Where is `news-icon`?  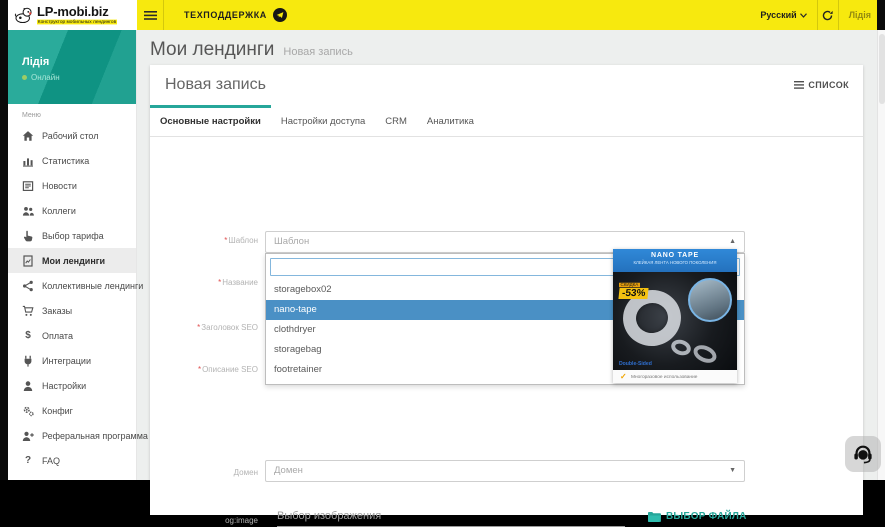
news-icon is located at coordinates (28, 186).